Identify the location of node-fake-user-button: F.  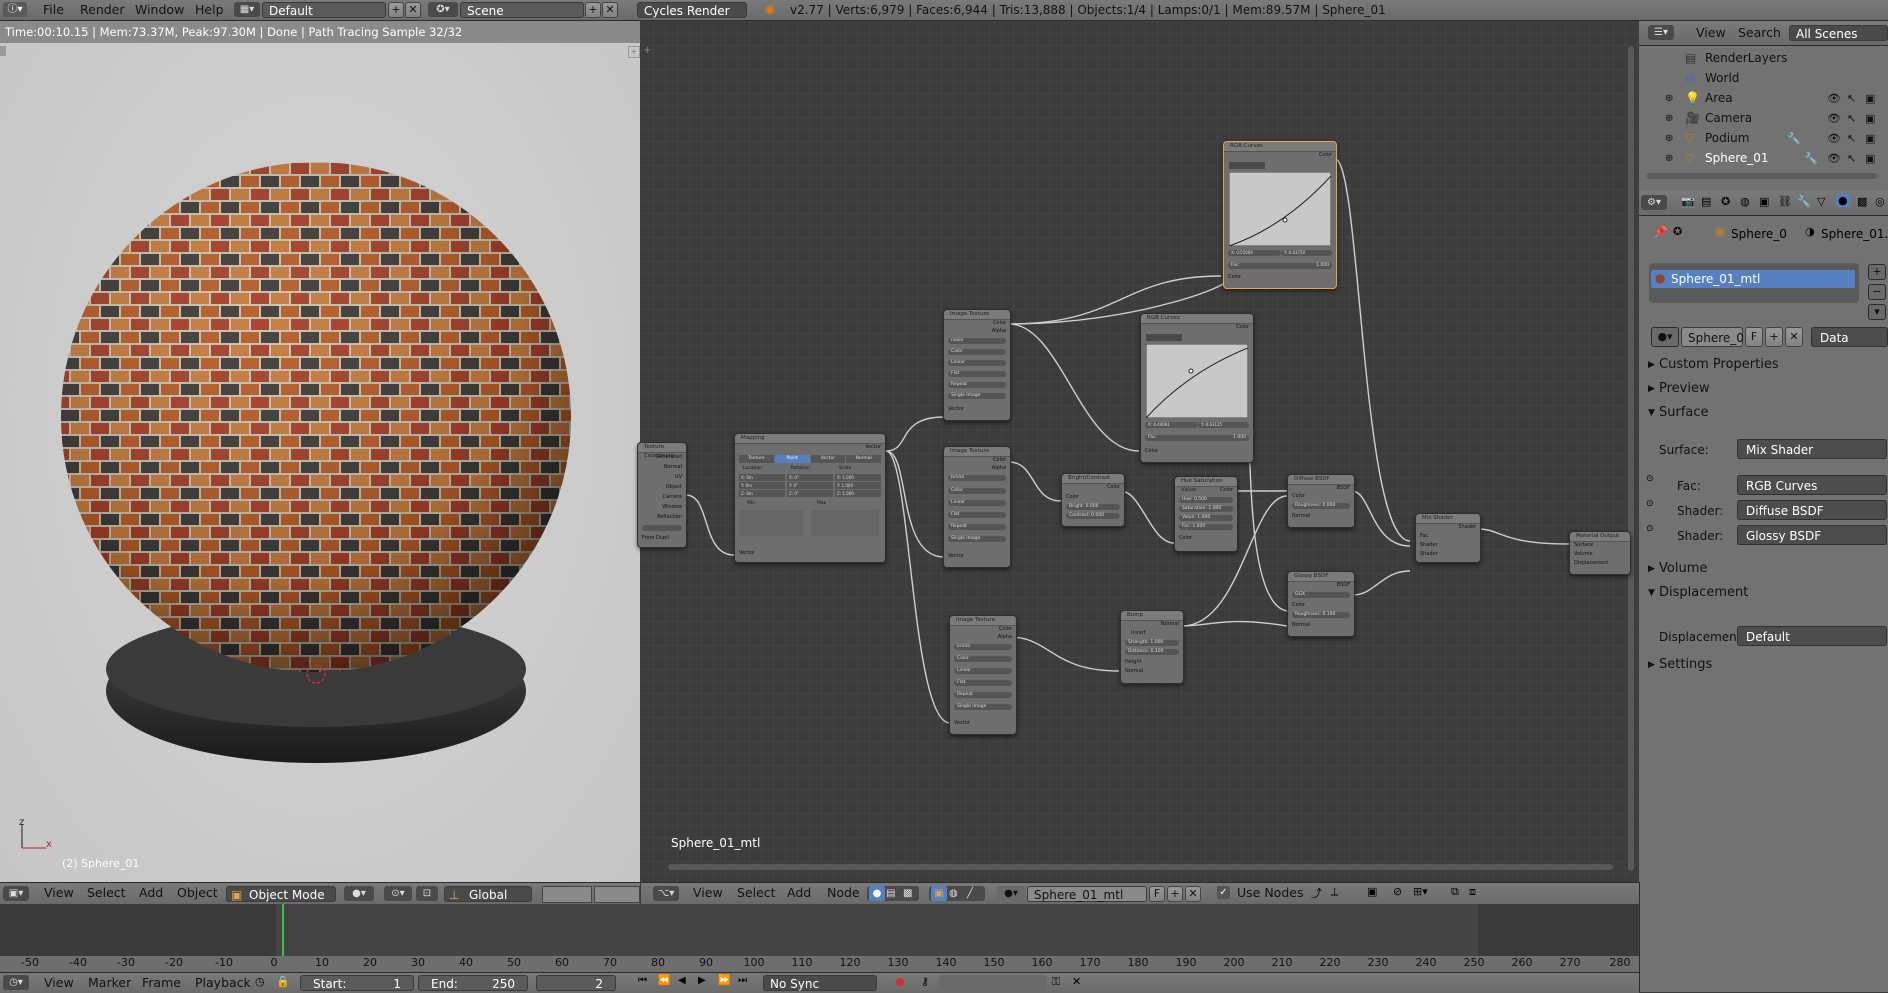
(1157, 894).